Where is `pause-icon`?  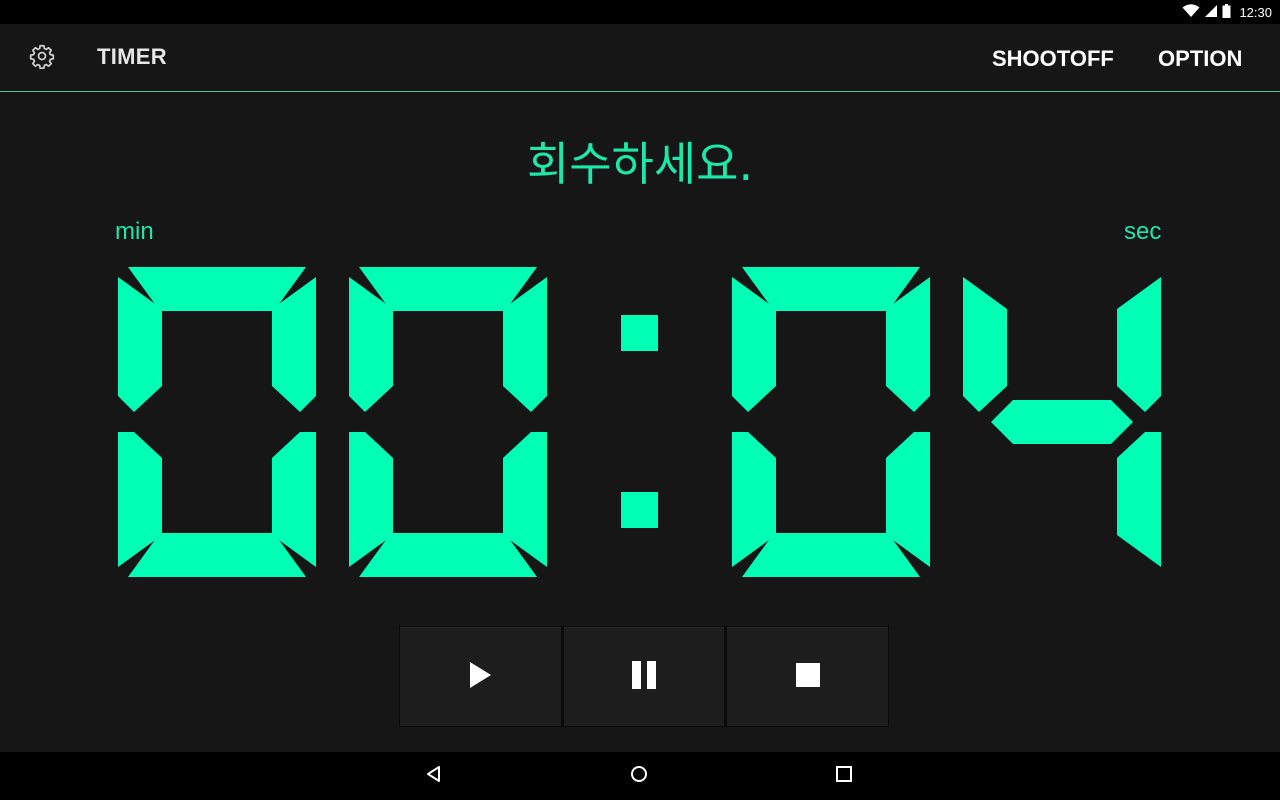
pause-icon is located at coordinates (644, 677).